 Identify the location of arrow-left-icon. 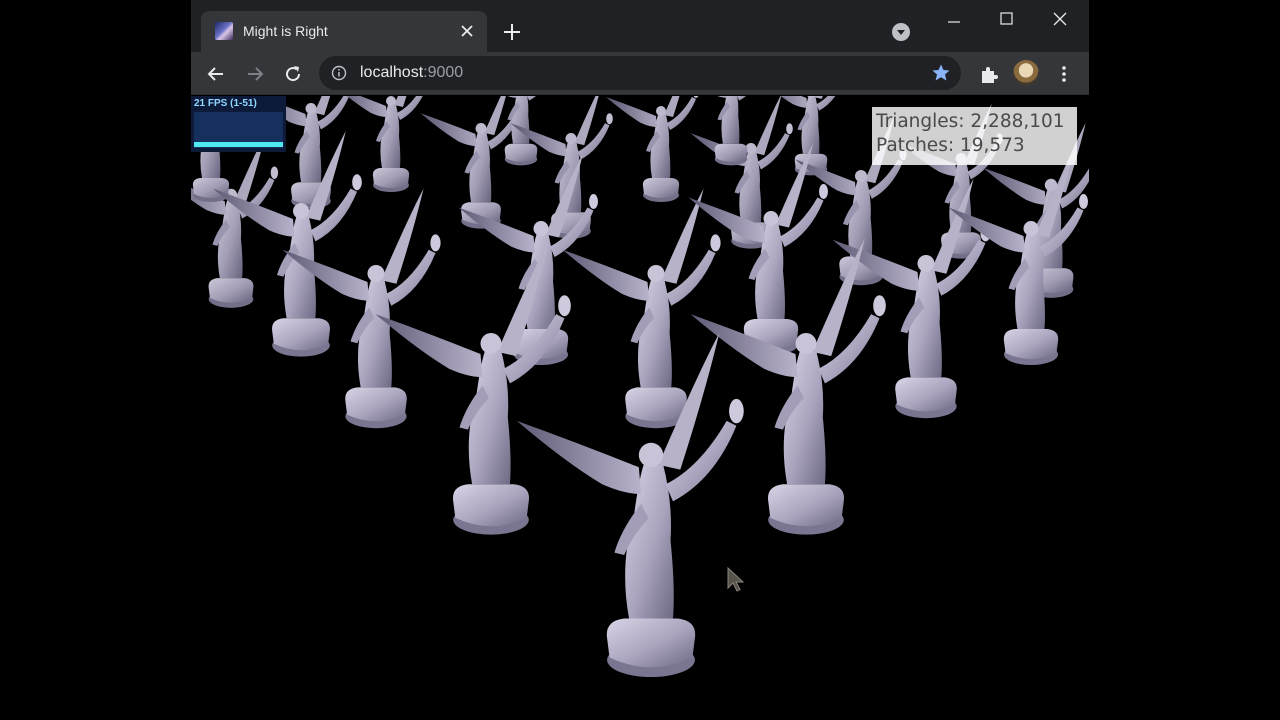
(216, 74).